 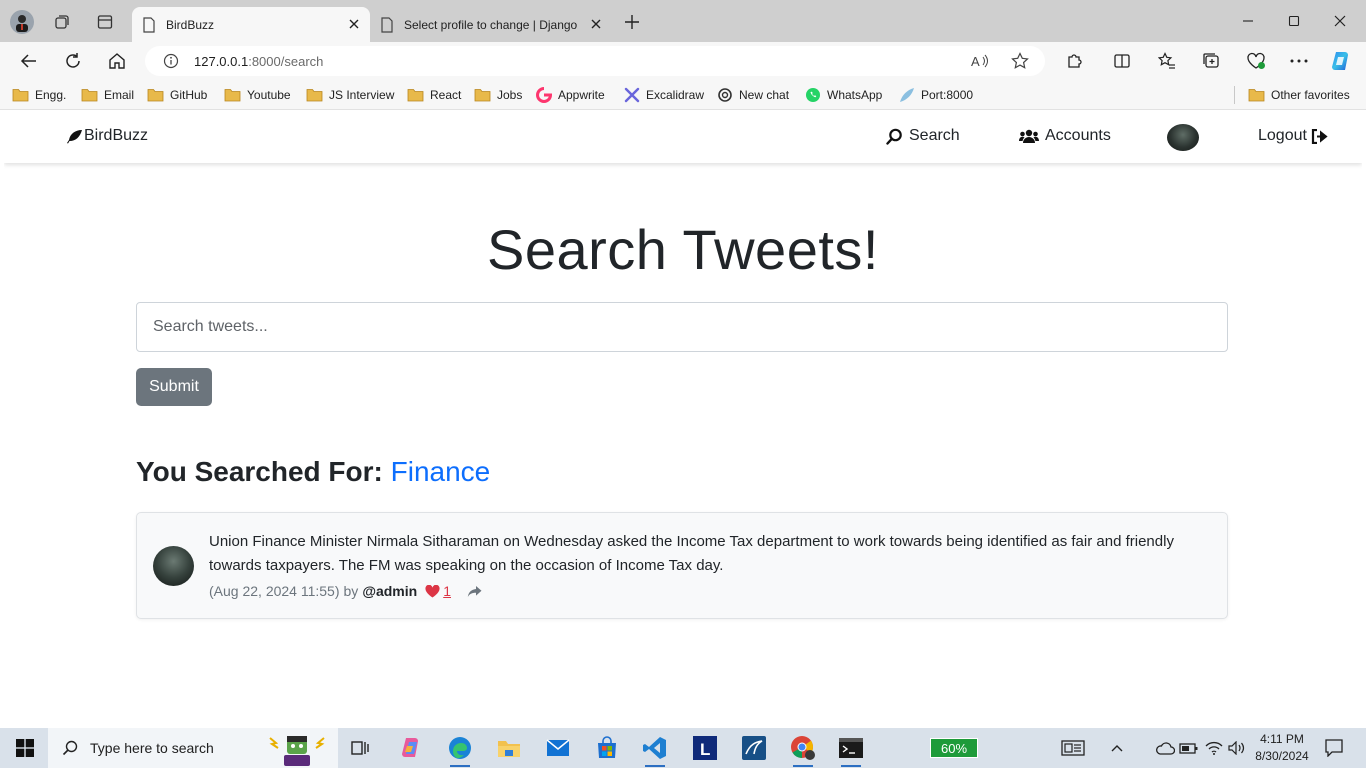 What do you see at coordinates (22, 22) in the screenshot?
I see `profile-avatar` at bounding box center [22, 22].